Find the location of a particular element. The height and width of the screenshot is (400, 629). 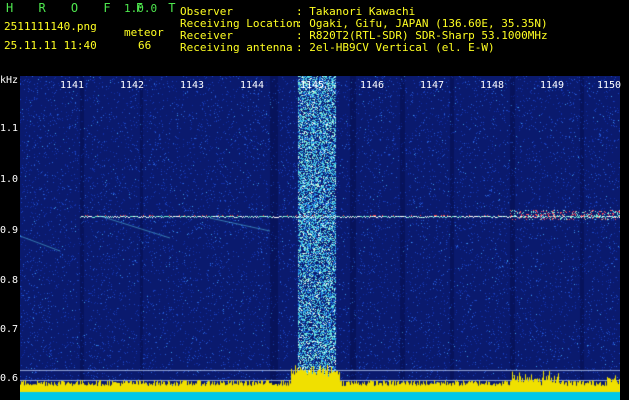

app-version: 1.0.0 is located at coordinates (141, 8).